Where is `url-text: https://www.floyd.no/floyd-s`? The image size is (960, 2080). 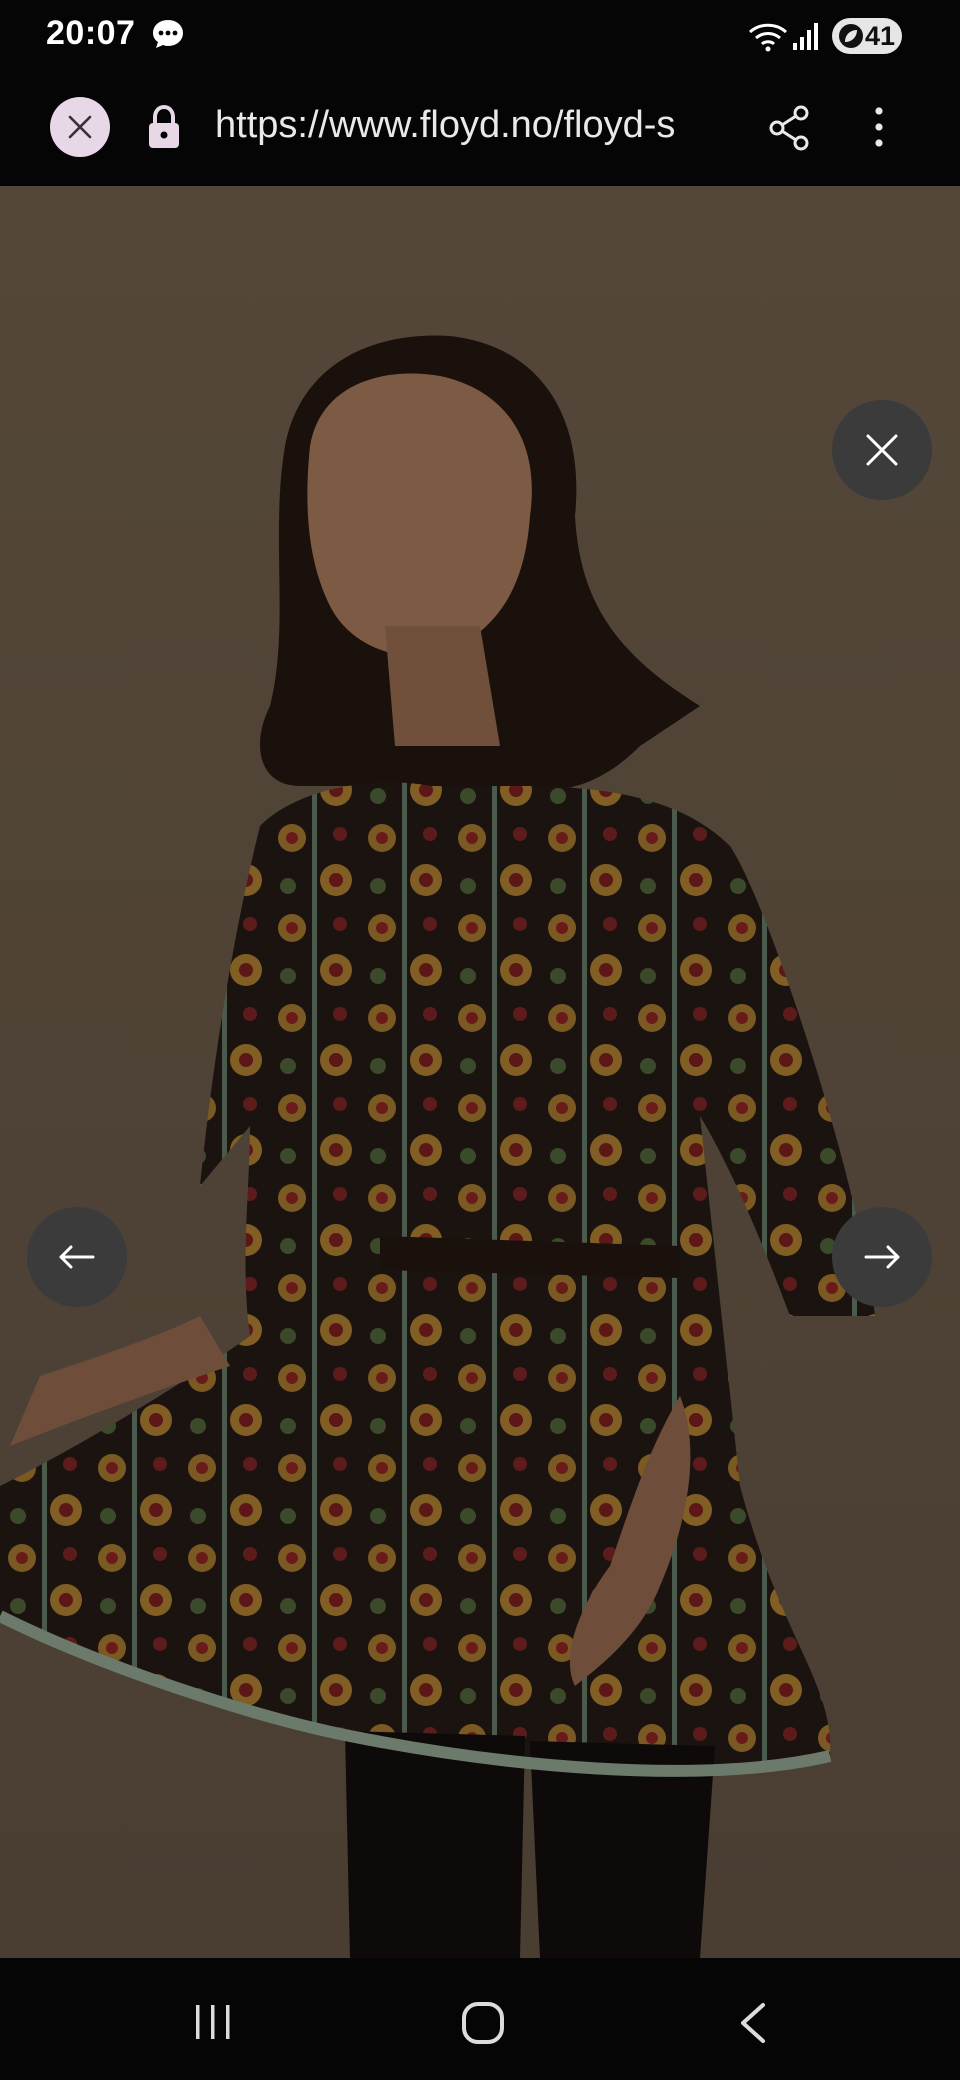 url-text: https://www.floyd.no/floyd-s is located at coordinates (475, 125).